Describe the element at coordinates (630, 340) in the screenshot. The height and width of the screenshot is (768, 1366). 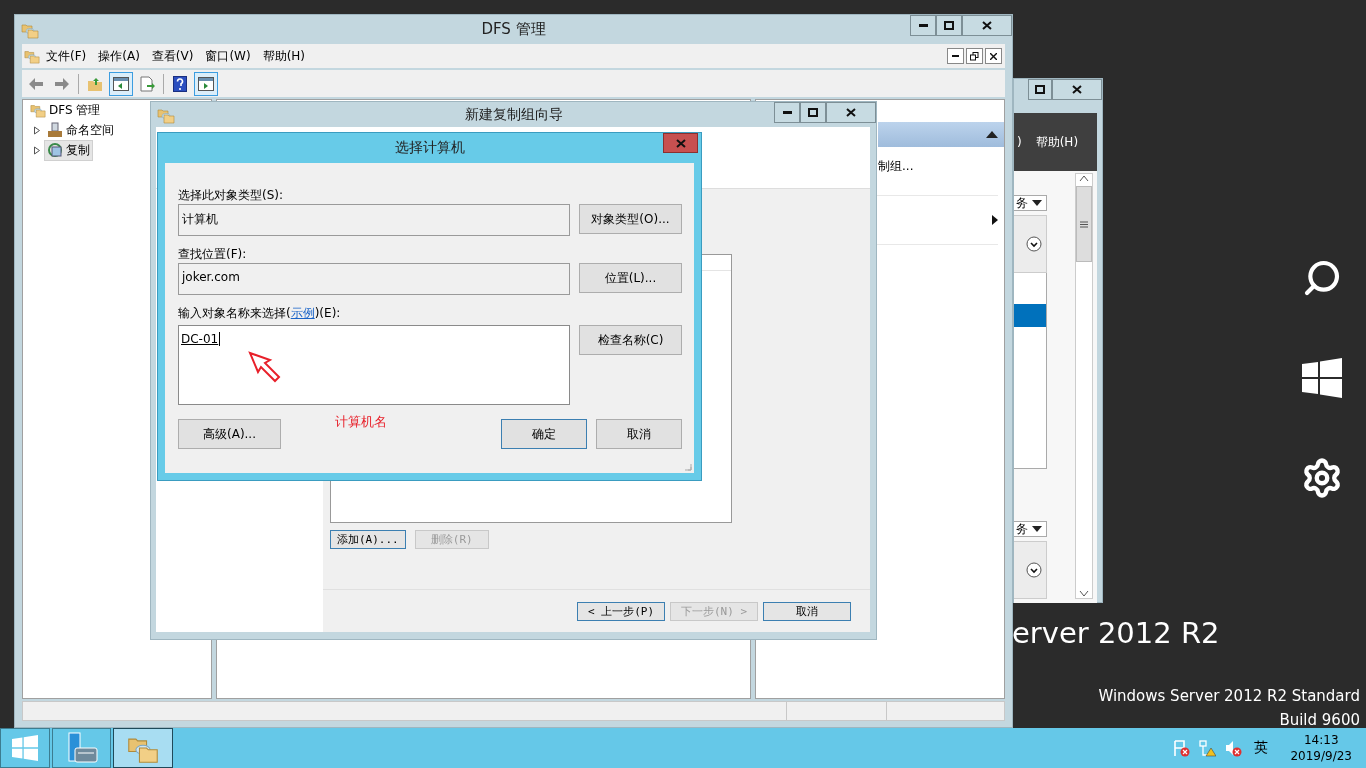
I see `check-names-button: 检查名称(C)` at that location.